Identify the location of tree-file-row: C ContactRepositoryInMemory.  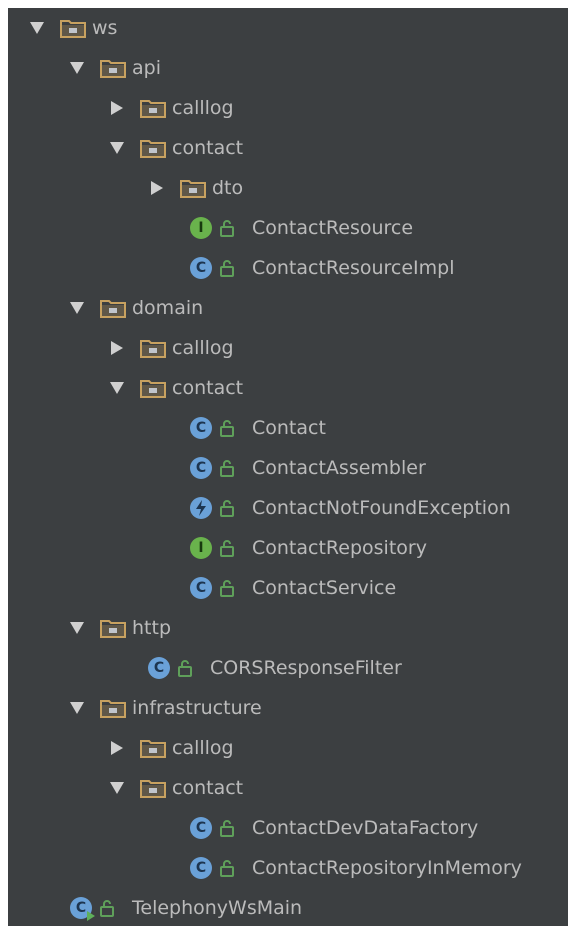
(288, 868).